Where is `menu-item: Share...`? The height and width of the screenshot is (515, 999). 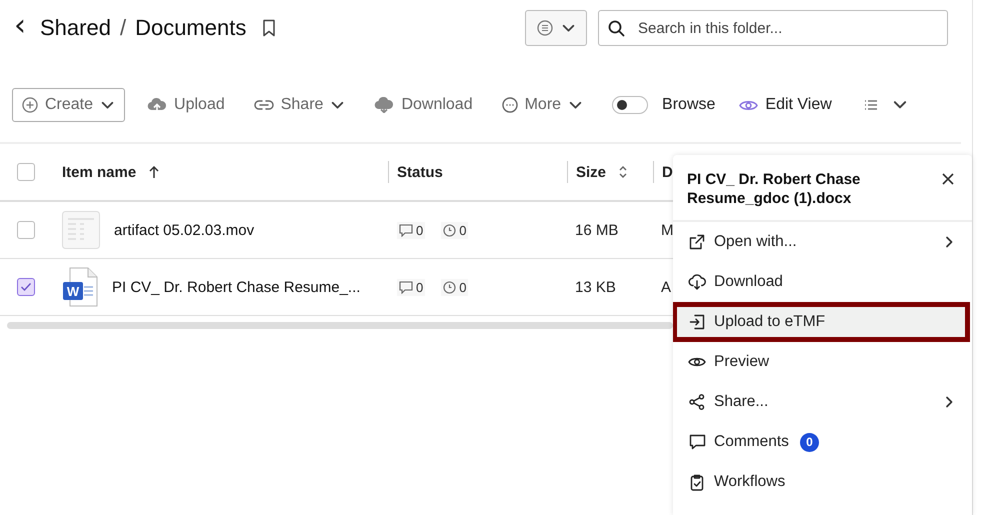 menu-item: Share... is located at coordinates (822, 402).